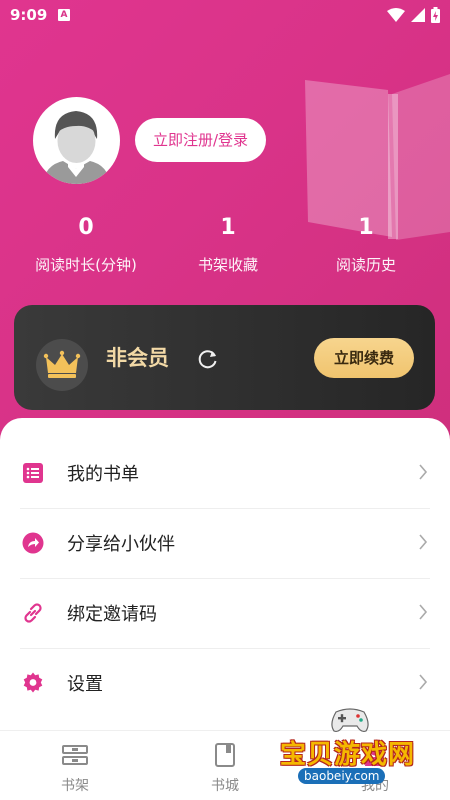  I want to click on battery-icon, so click(435, 15).